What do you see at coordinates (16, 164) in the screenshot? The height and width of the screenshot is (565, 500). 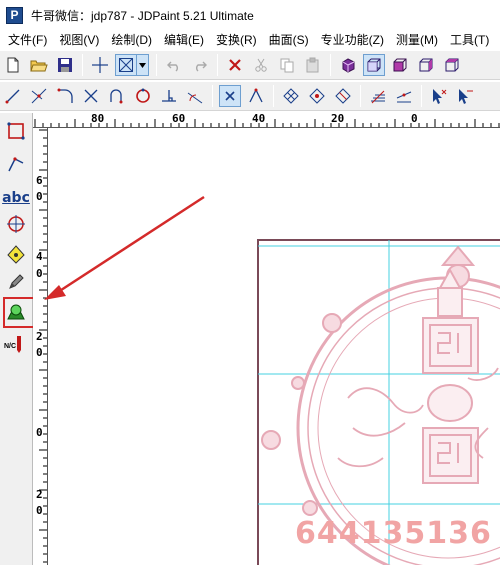 I see `draw-curve-icon` at bounding box center [16, 164].